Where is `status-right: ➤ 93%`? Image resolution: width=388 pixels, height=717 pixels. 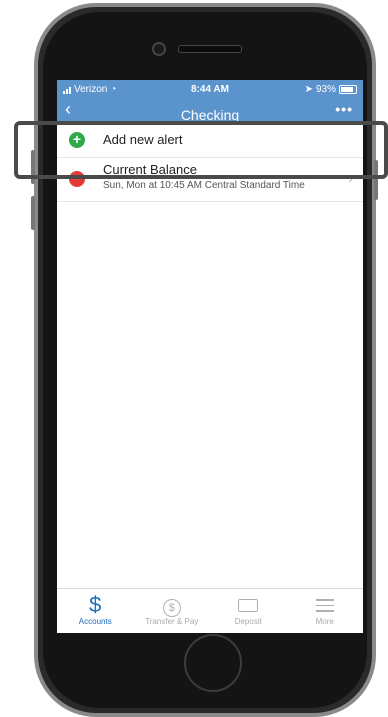
status-right: ➤ 93% is located at coordinates (331, 89).